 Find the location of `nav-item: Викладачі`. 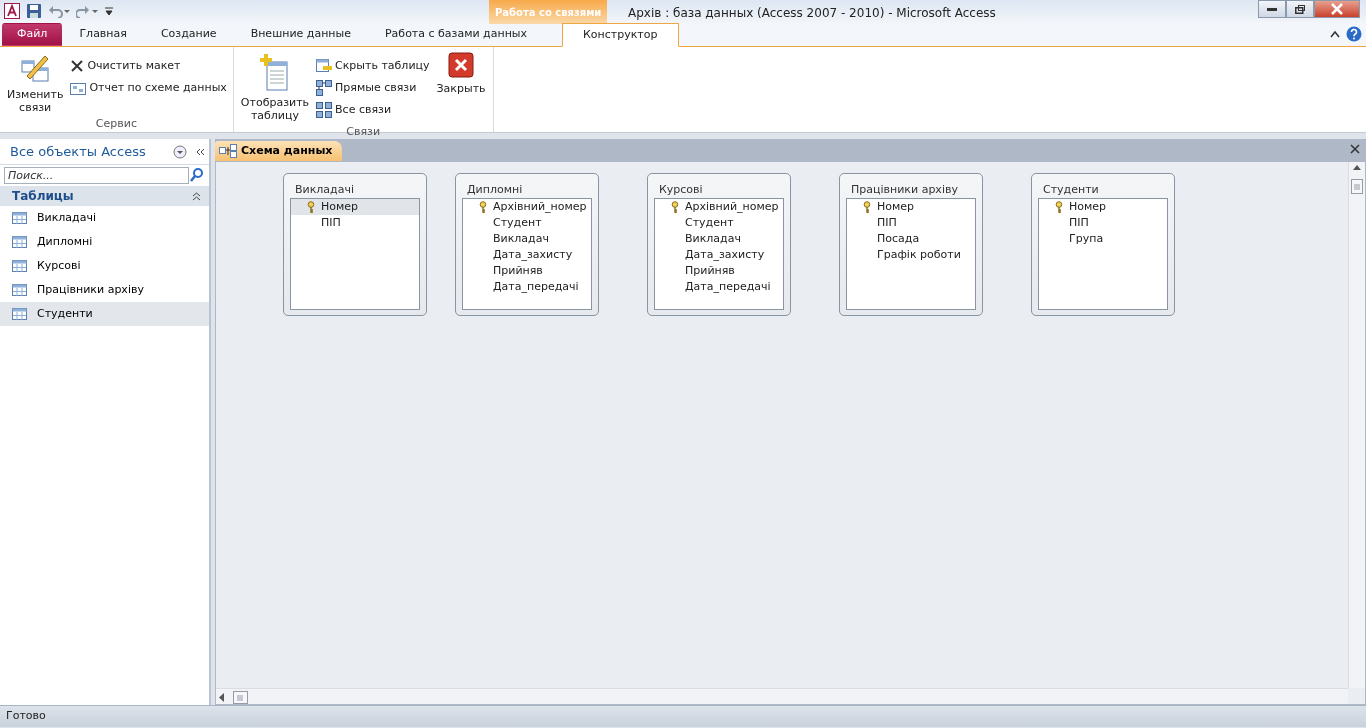

nav-item: Викладачі is located at coordinates (104, 218).